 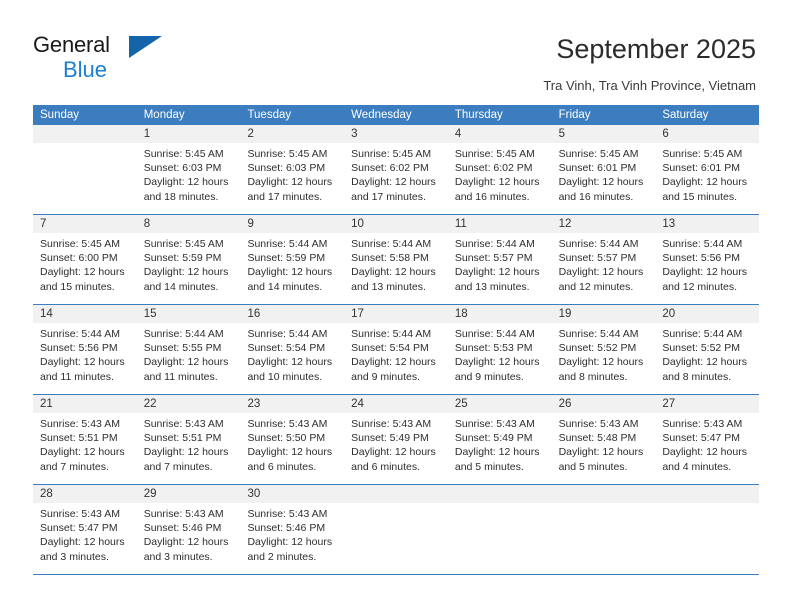 I want to click on day-number: 24, so click(x=396, y=404).